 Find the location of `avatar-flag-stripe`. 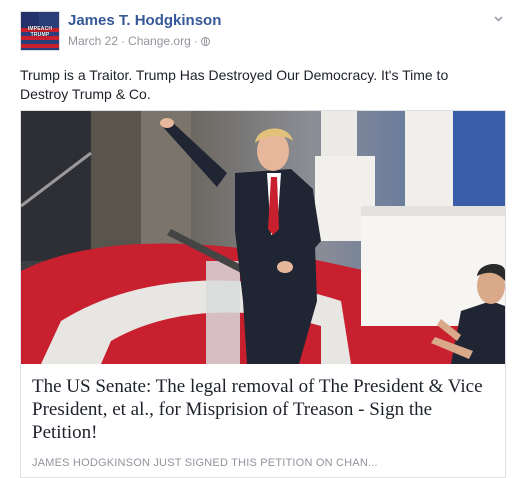

avatar-flag-stripe is located at coordinates (40, 46).